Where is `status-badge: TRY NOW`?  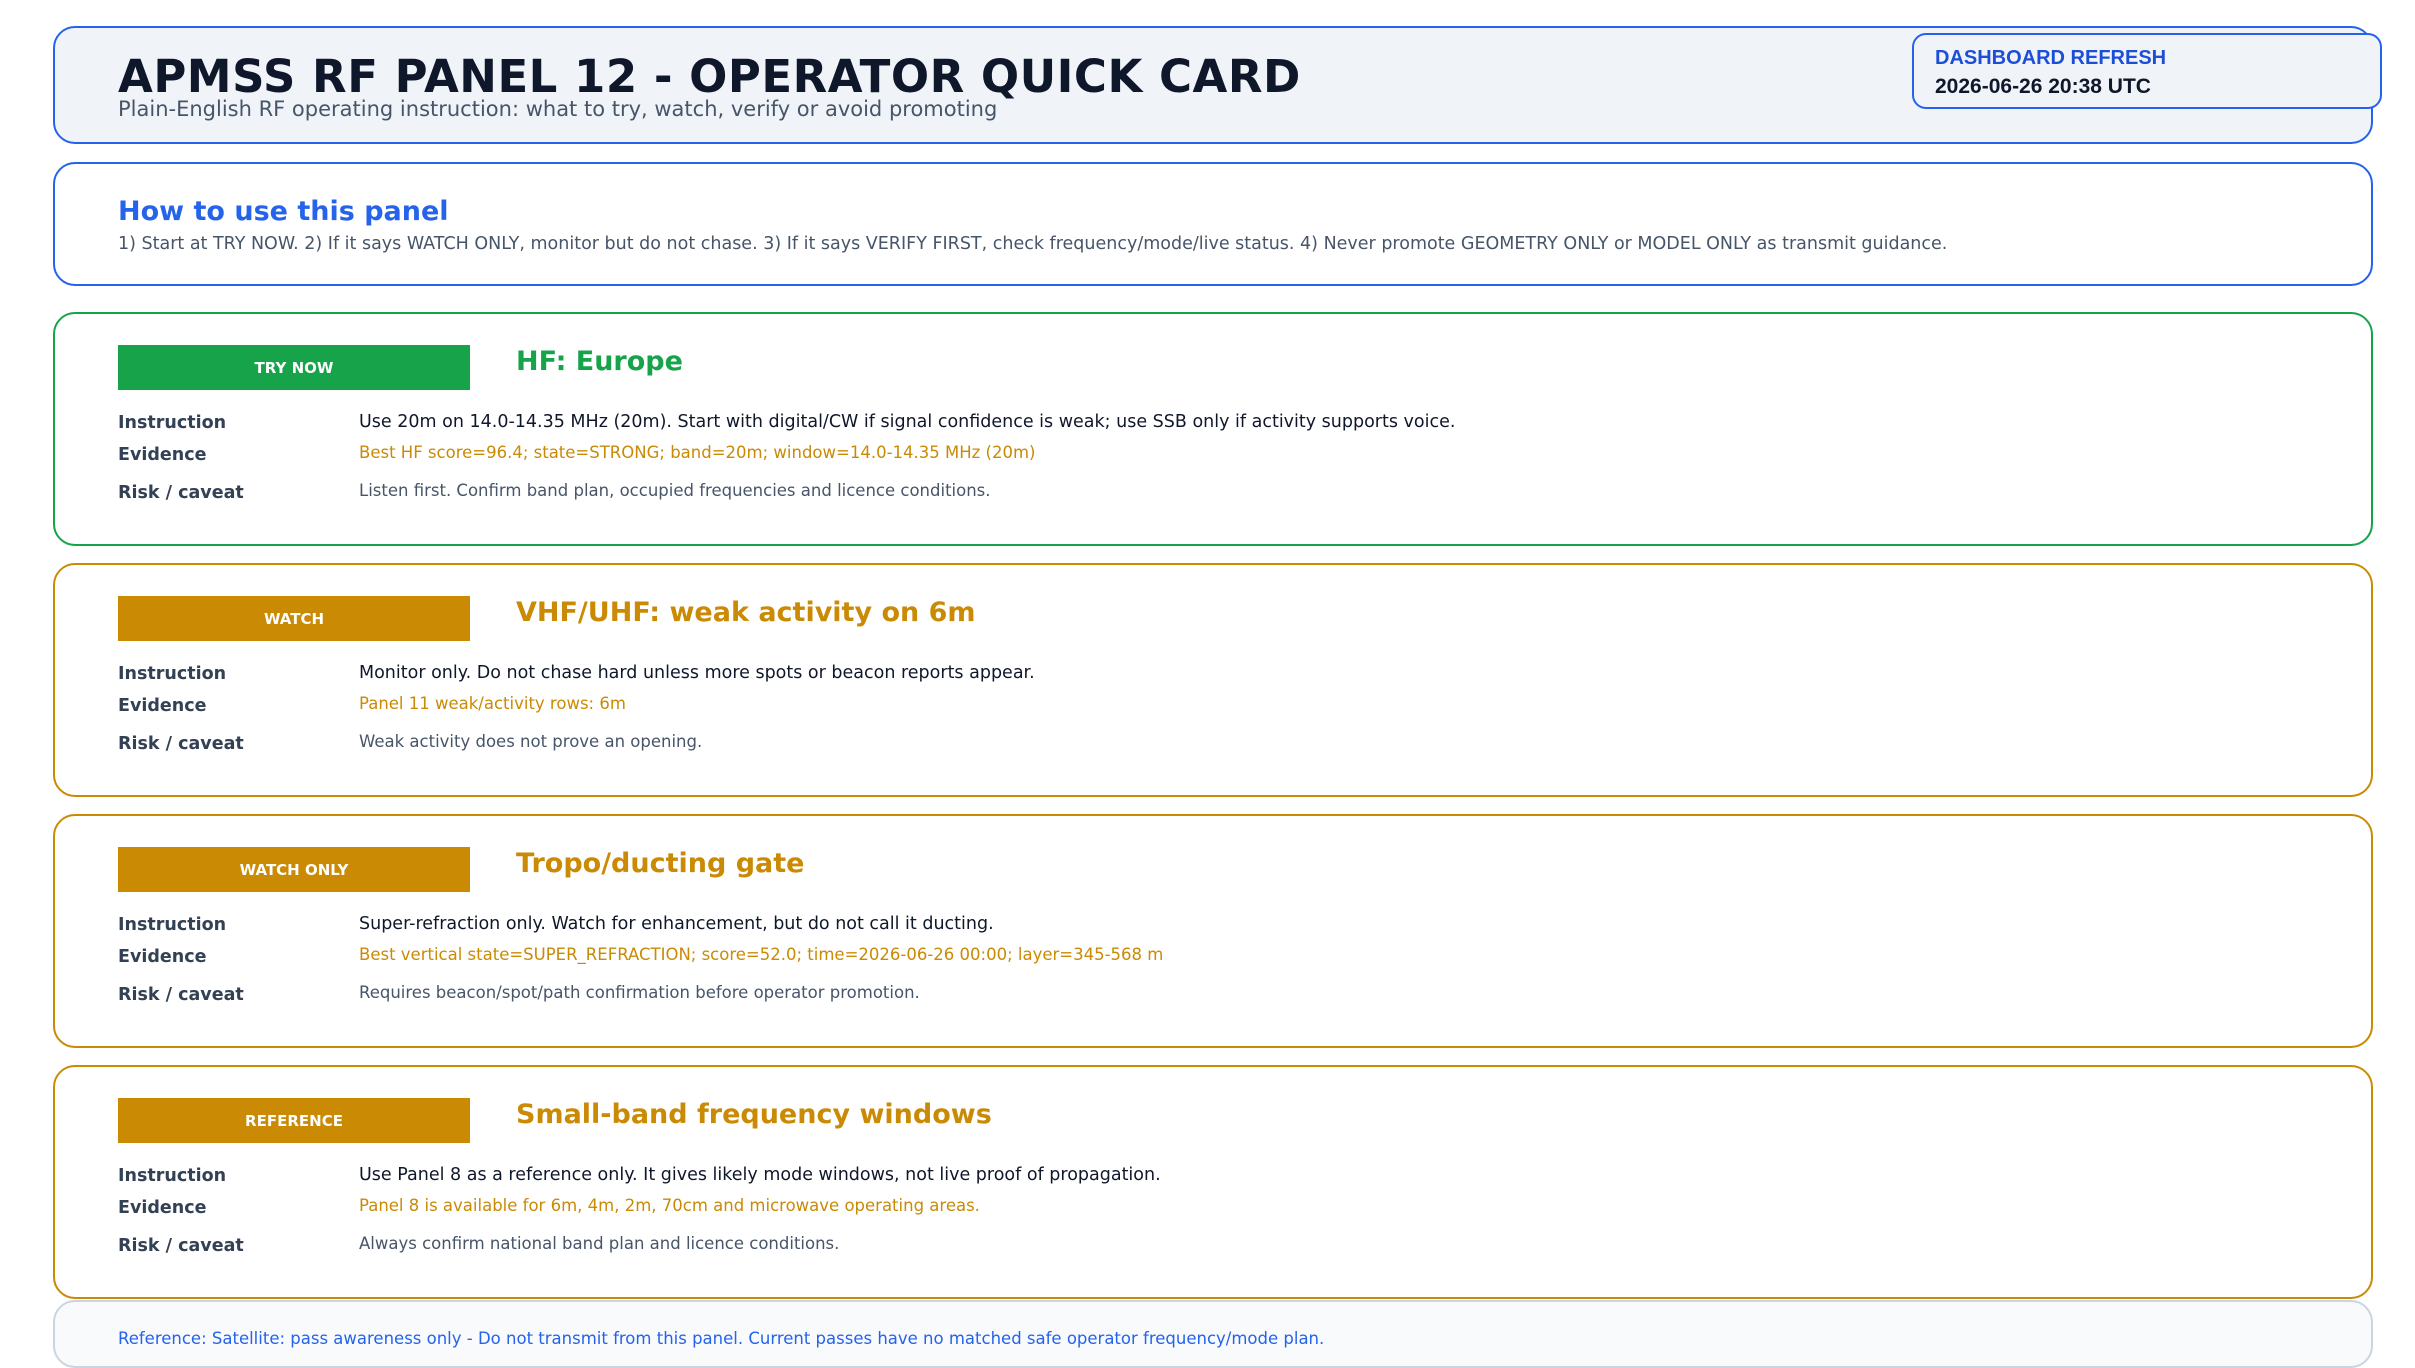 status-badge: TRY NOW is located at coordinates (294, 367).